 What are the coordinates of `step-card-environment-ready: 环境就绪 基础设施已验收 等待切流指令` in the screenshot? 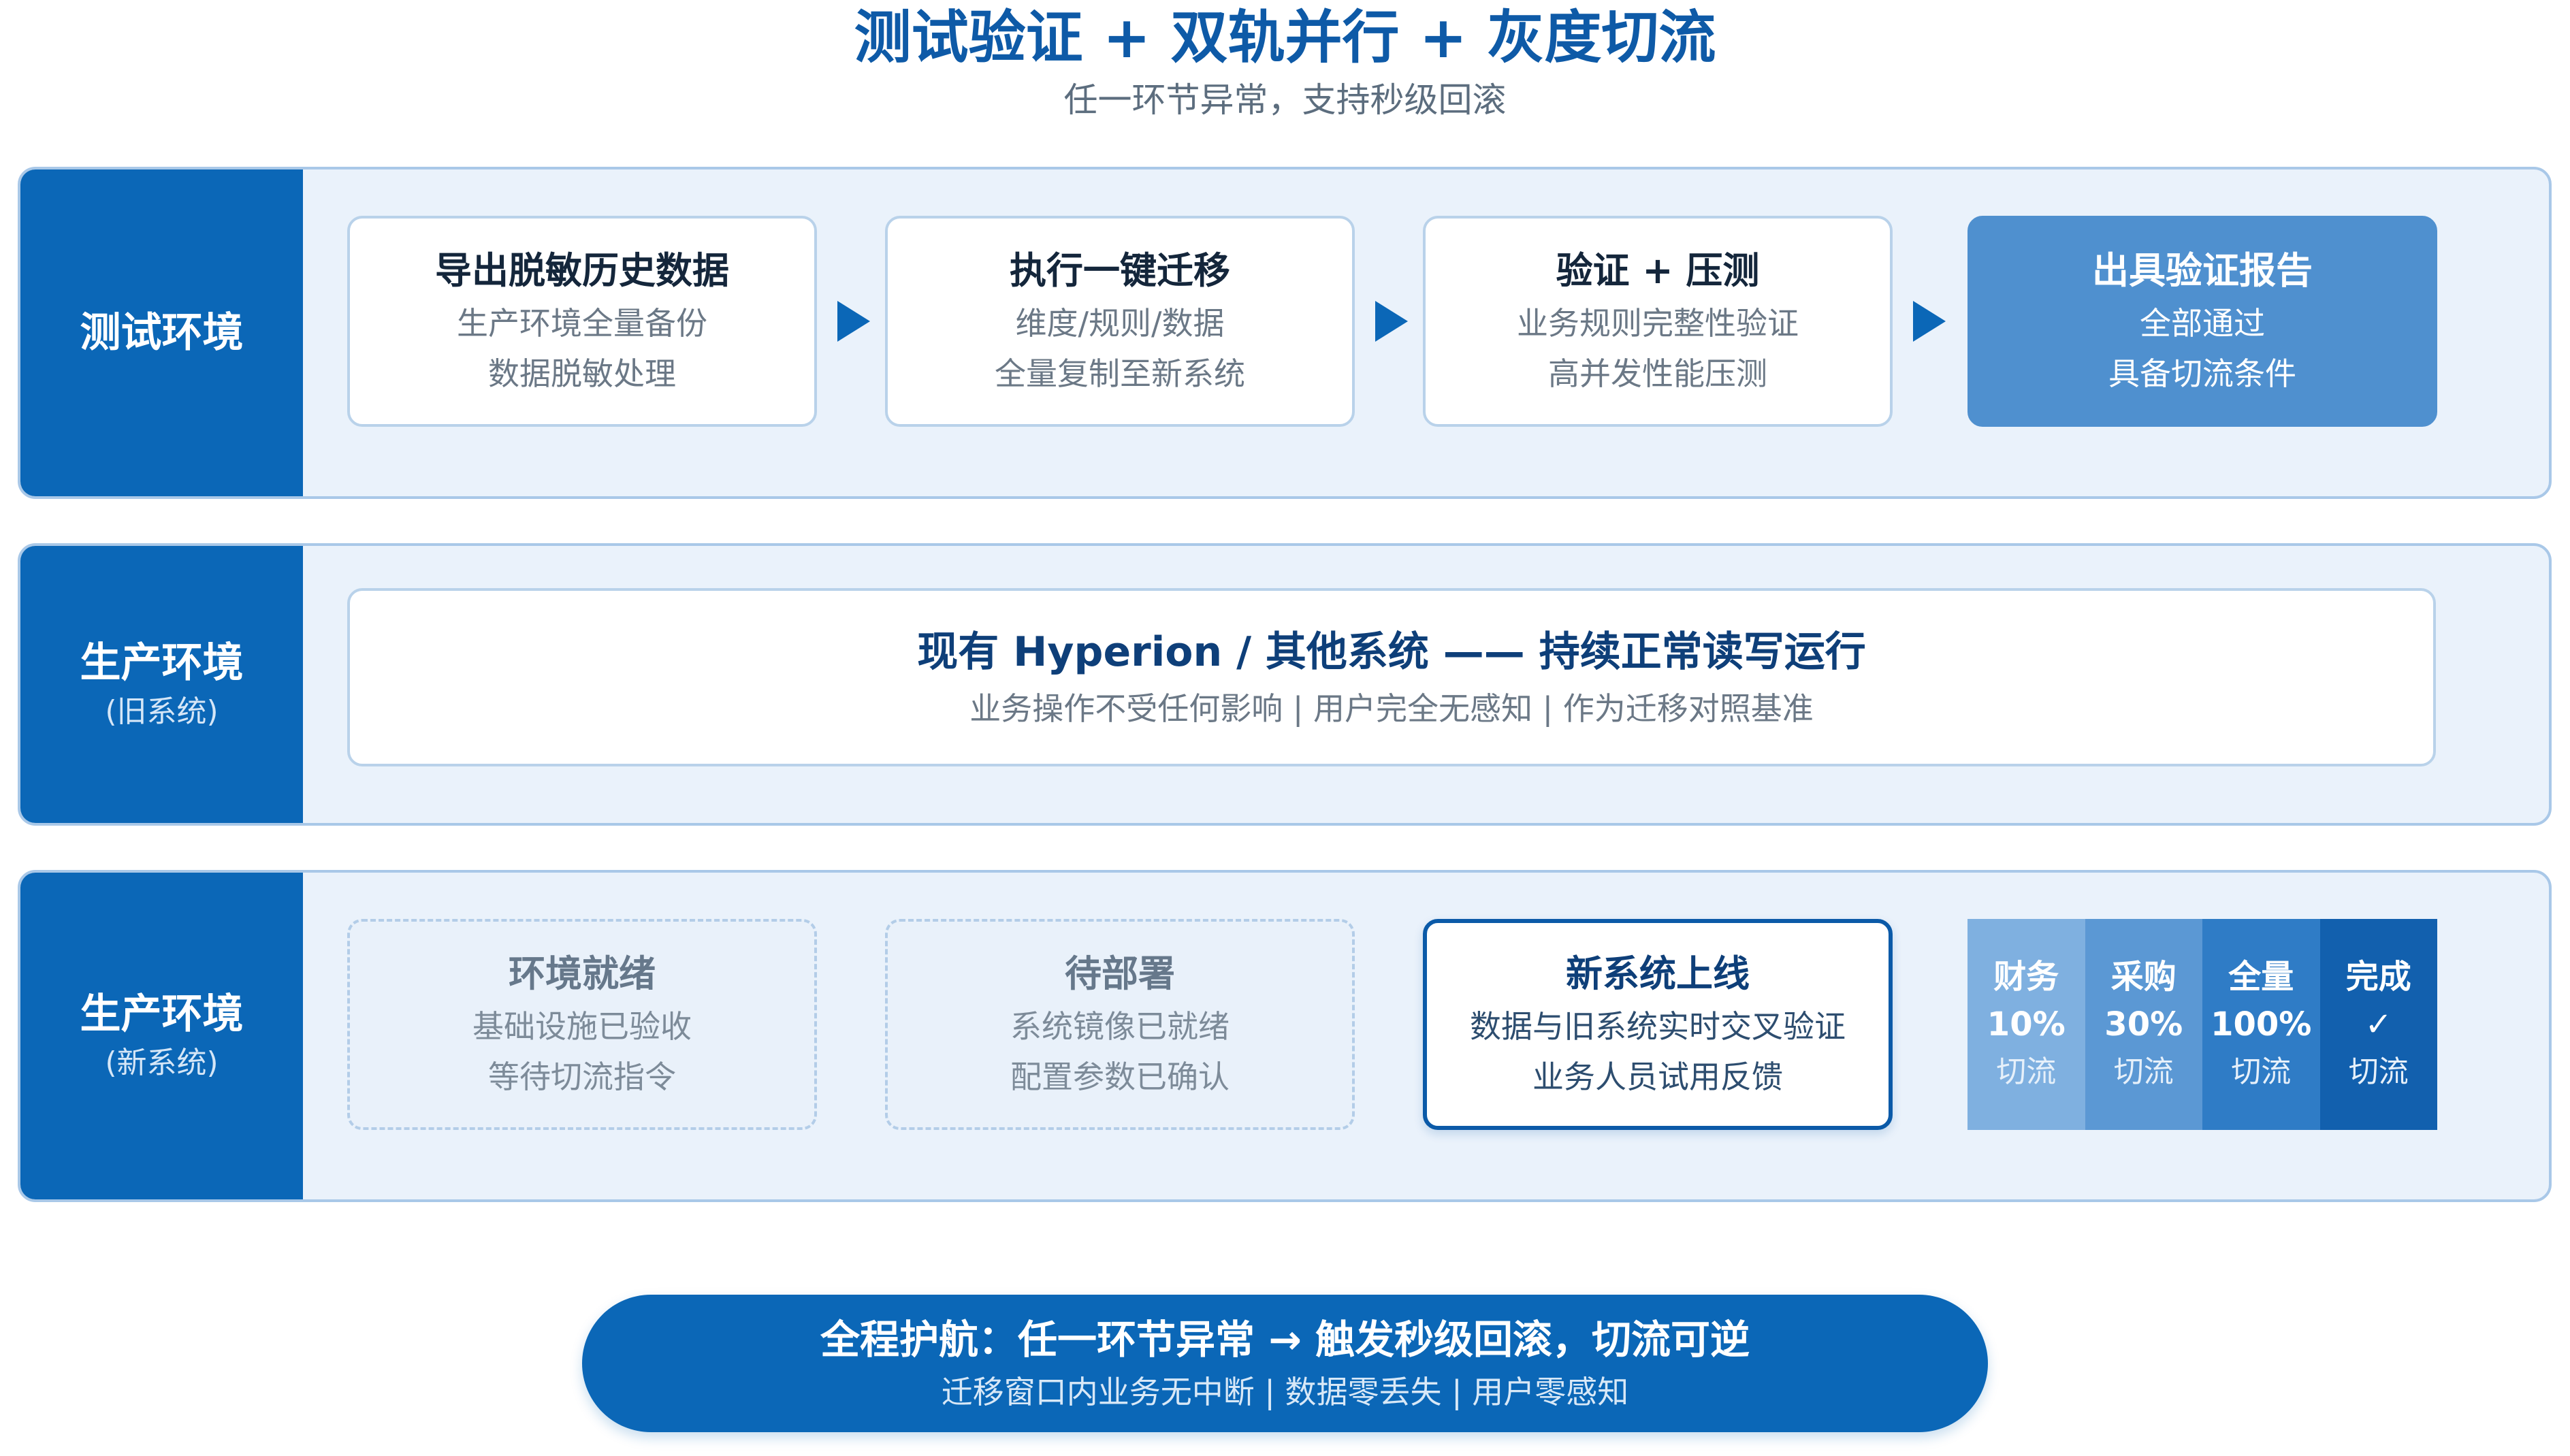 It's located at (582, 1024).